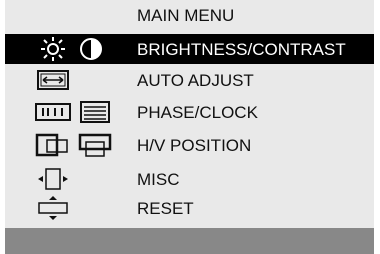 This screenshot has height=254, width=380. I want to click on menu-item-label: H/V POSITION, so click(194, 145).